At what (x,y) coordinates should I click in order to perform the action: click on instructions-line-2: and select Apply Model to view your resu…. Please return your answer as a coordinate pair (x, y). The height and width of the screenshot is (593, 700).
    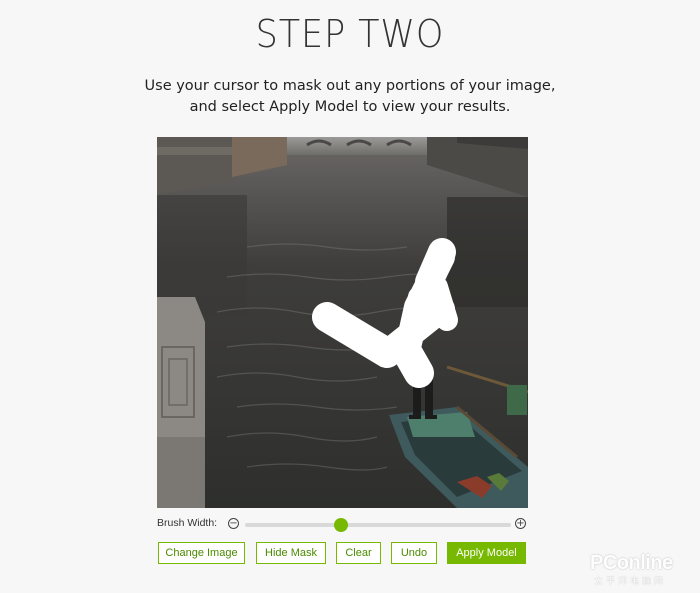
    Looking at the image, I should click on (350, 107).